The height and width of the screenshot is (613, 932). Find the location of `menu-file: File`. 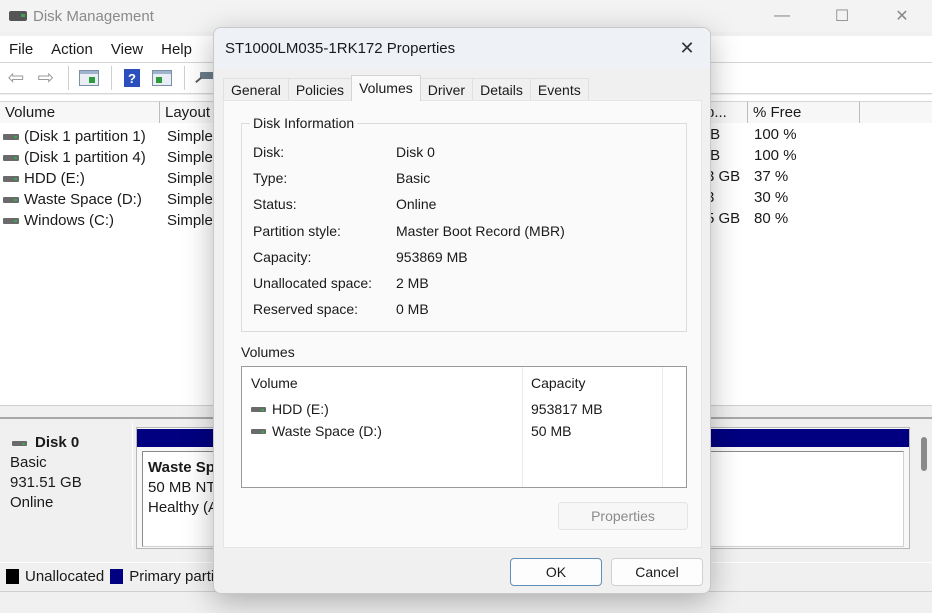

menu-file: File is located at coordinates (21, 49).